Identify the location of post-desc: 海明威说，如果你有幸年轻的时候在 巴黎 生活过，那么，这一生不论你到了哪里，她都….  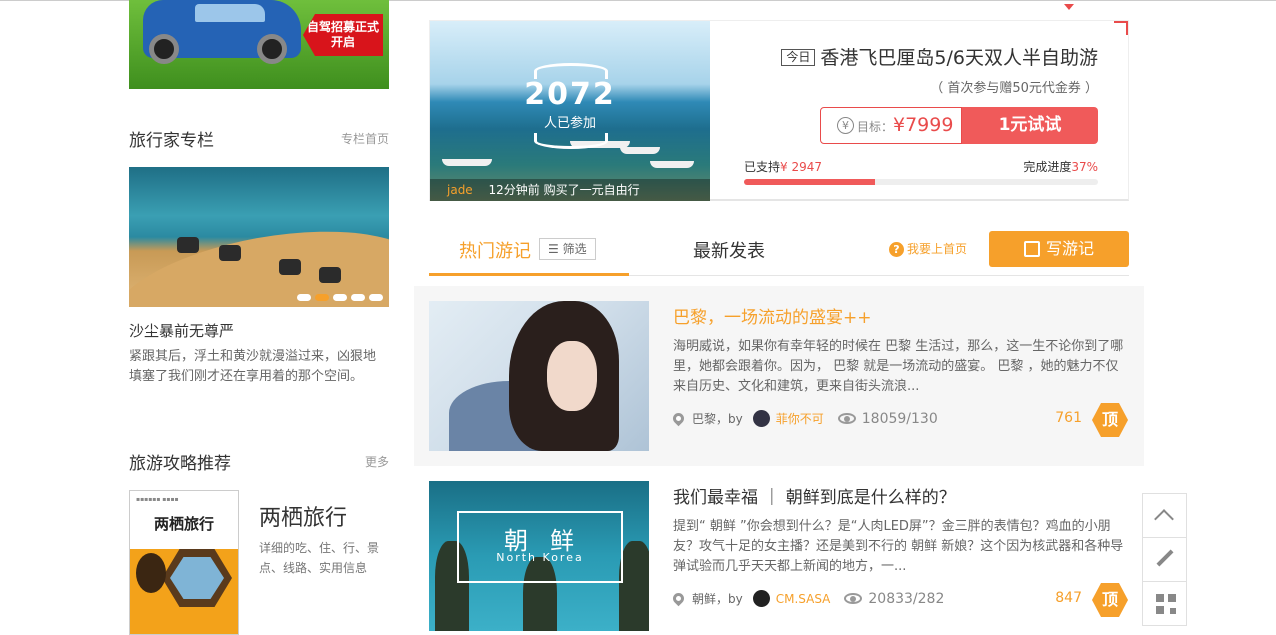
(898, 366).